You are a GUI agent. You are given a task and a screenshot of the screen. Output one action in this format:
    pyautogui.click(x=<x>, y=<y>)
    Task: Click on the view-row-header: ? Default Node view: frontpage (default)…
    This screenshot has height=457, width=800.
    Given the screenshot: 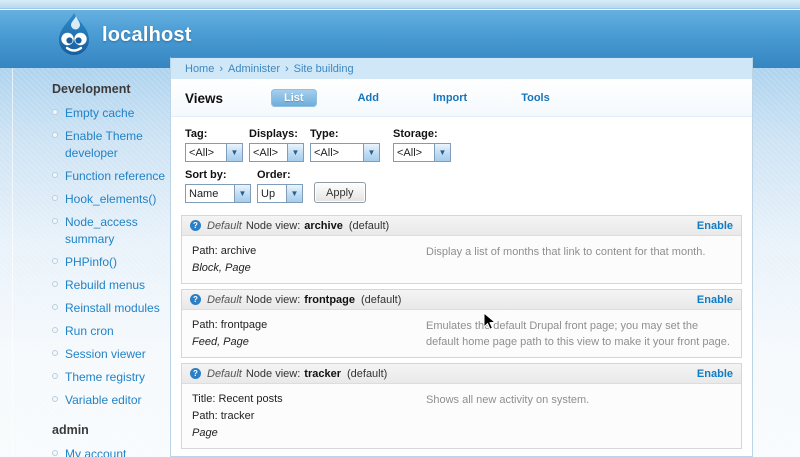 What is the action you would take?
    pyautogui.click(x=461, y=300)
    